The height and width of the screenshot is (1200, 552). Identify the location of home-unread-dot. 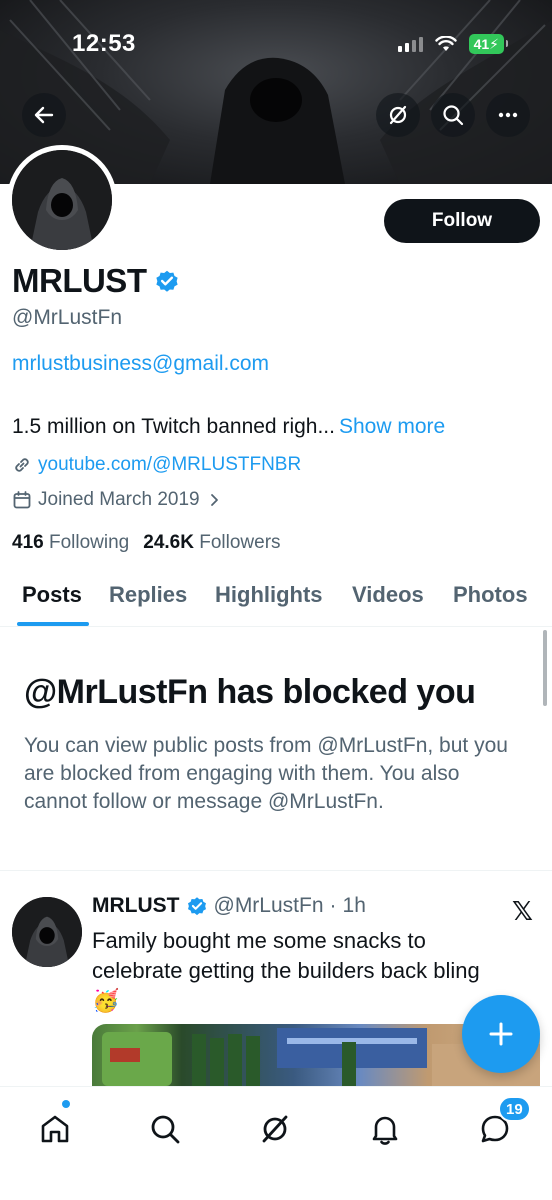
(66, 1104).